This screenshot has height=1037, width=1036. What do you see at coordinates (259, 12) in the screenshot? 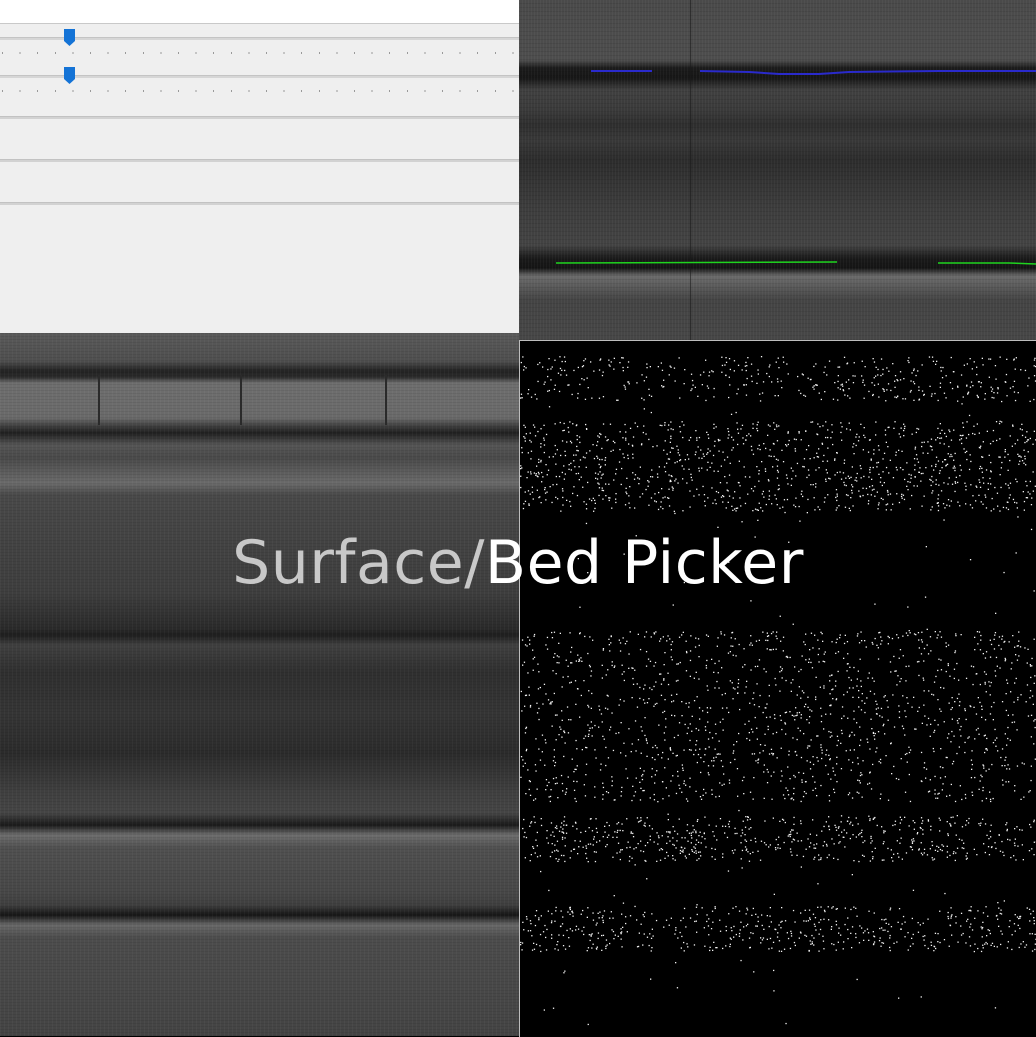
I see `controls-header` at bounding box center [259, 12].